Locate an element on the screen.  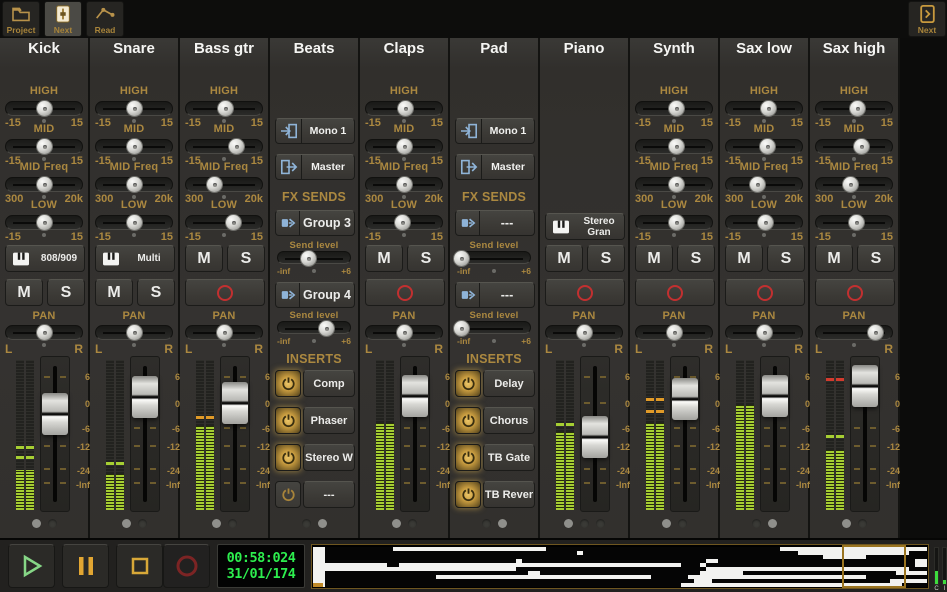
channel-name: Bass gtr is located at coordinates (224, 48).